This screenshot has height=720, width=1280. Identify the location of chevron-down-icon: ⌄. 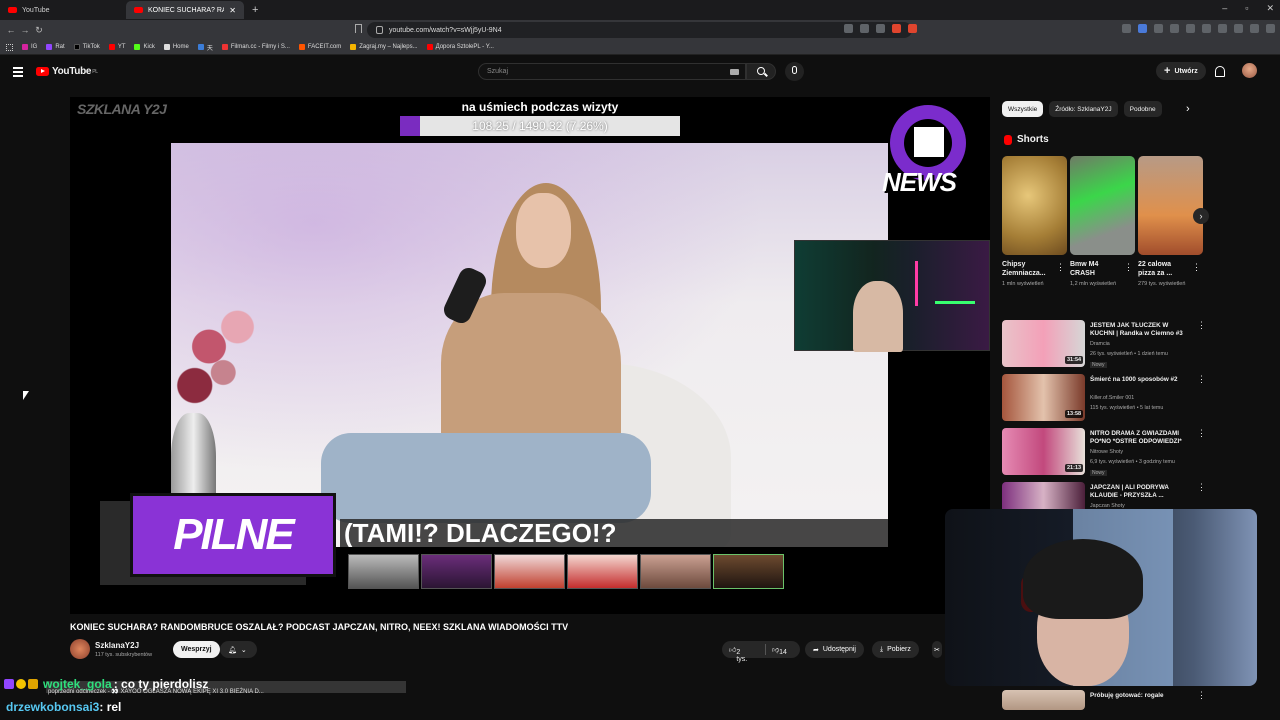
(243, 650).